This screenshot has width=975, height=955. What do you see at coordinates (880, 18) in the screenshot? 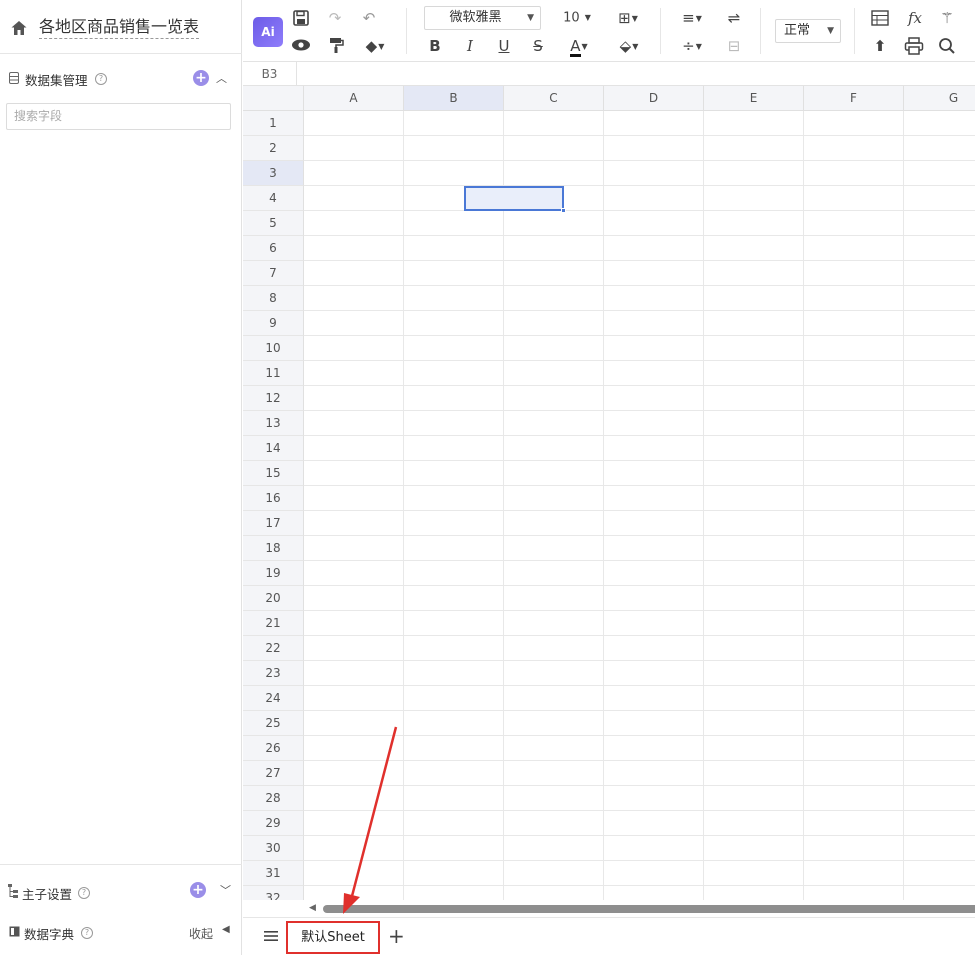
I see `table-icon` at bounding box center [880, 18].